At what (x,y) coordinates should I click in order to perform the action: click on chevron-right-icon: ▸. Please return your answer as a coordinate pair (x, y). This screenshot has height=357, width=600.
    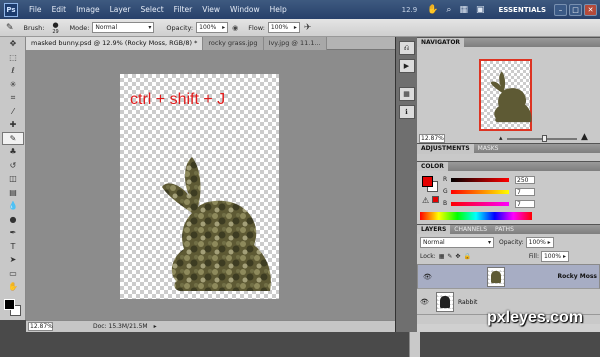
    Looking at the image, I should click on (155, 326).